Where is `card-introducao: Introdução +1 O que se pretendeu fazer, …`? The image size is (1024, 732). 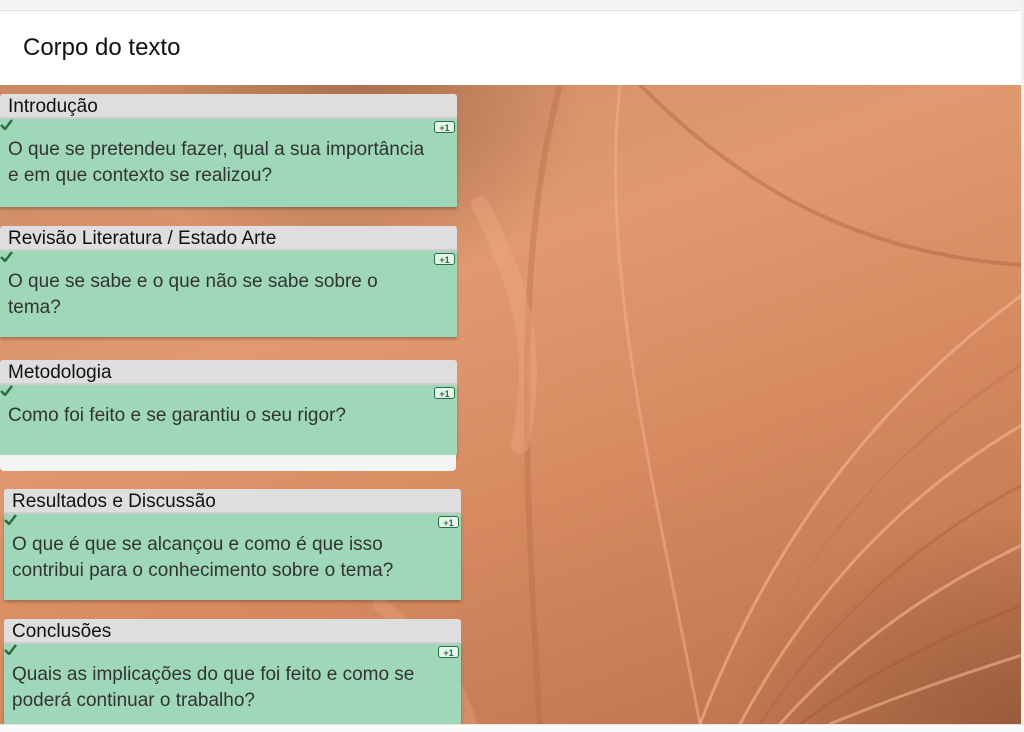
card-introducao: Introdução +1 O que se pretendeu fazer, … is located at coordinates (228, 150).